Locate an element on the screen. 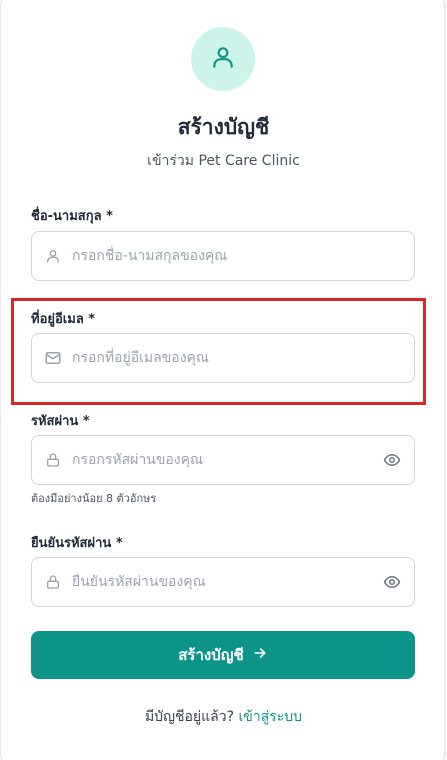 Image resolution: width=447 pixels, height=760 pixels. confirm-password-field-wrapper is located at coordinates (223, 582).